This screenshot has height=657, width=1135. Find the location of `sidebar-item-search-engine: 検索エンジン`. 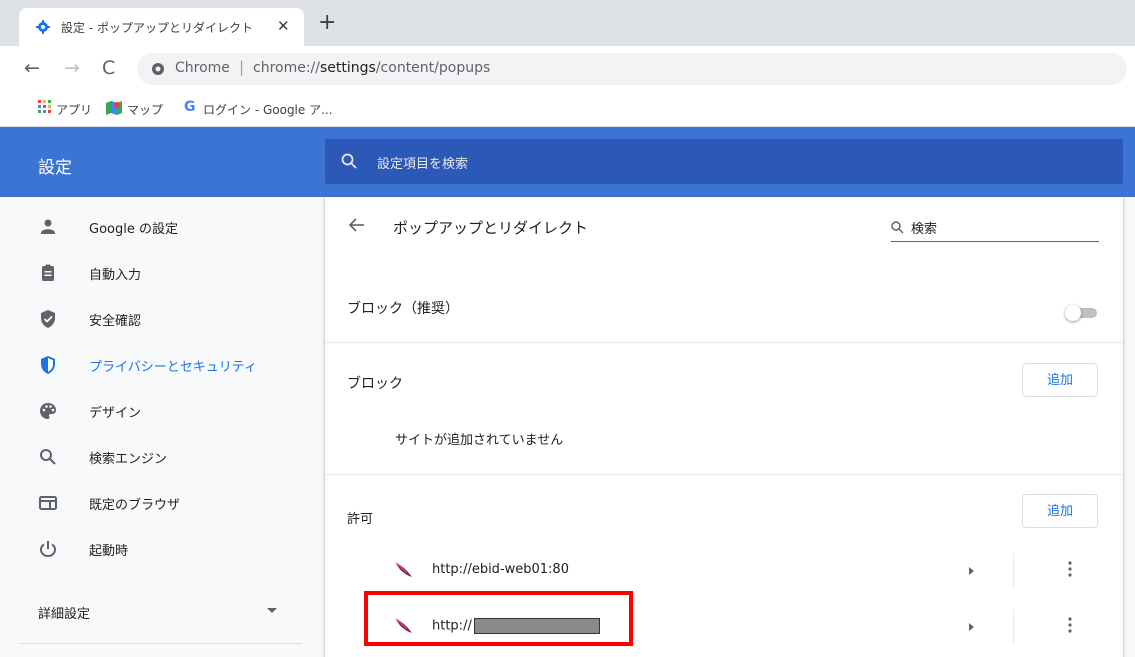

sidebar-item-search-engine: 検索エンジン is located at coordinates (162, 457).